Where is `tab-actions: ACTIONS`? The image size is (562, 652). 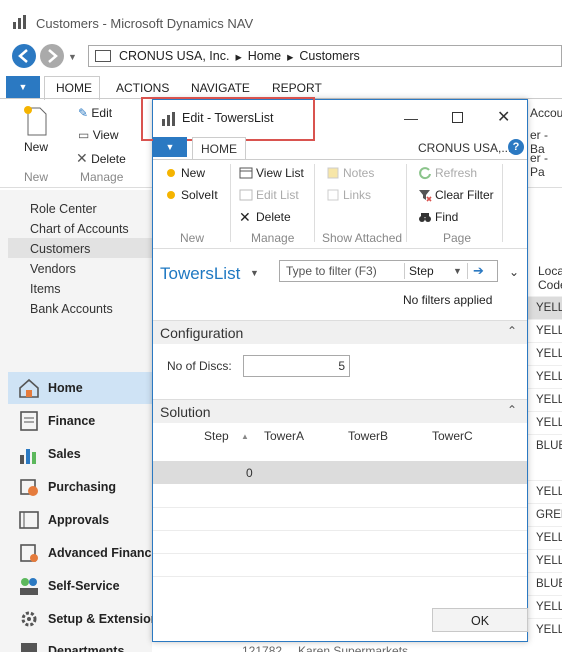
tab-actions: ACTIONS is located at coordinates (142, 88).